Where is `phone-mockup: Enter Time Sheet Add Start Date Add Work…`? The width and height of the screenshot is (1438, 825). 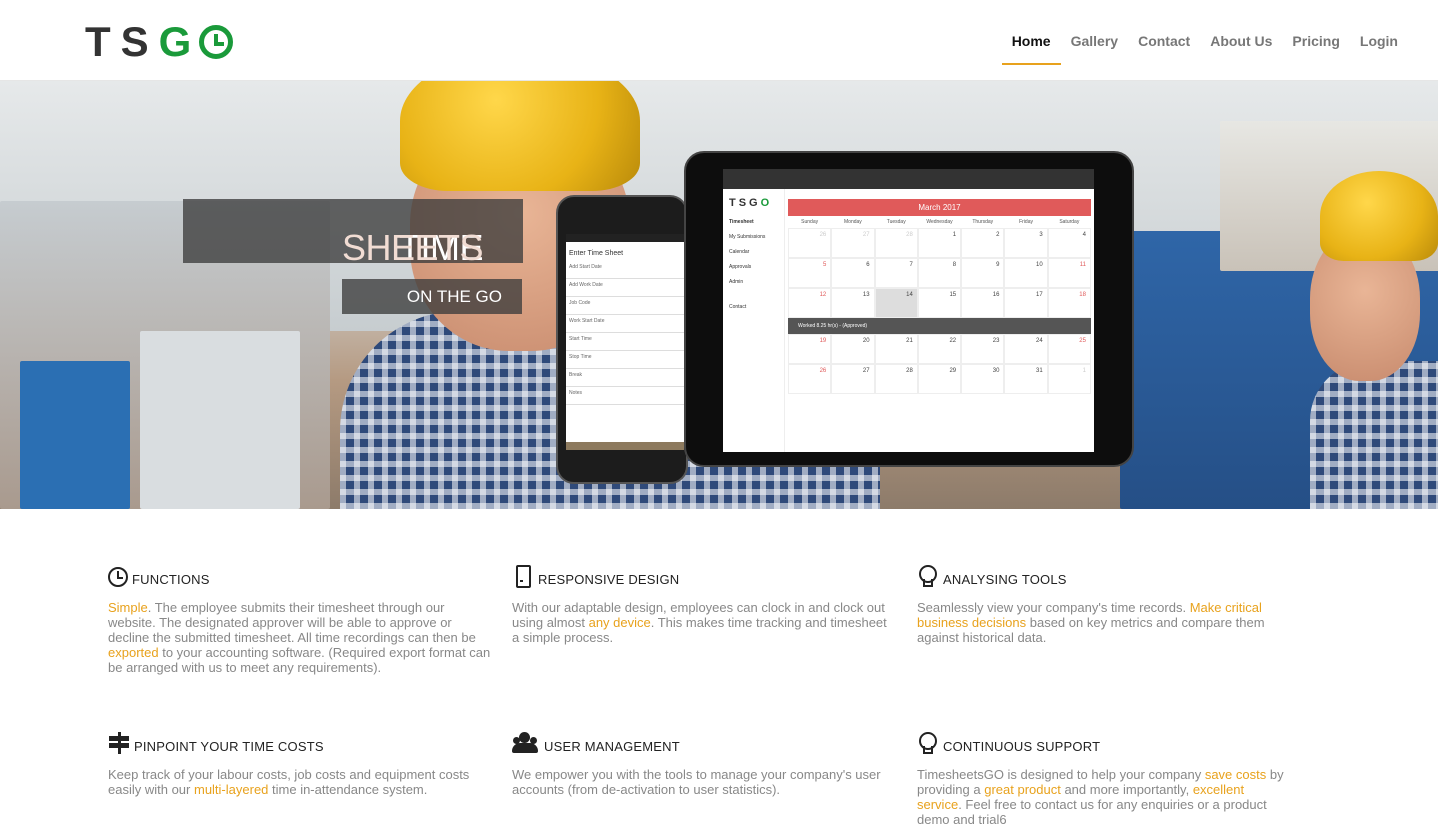
phone-mockup: Enter Time Sheet Add Start Date Add Work… is located at coordinates (622, 339).